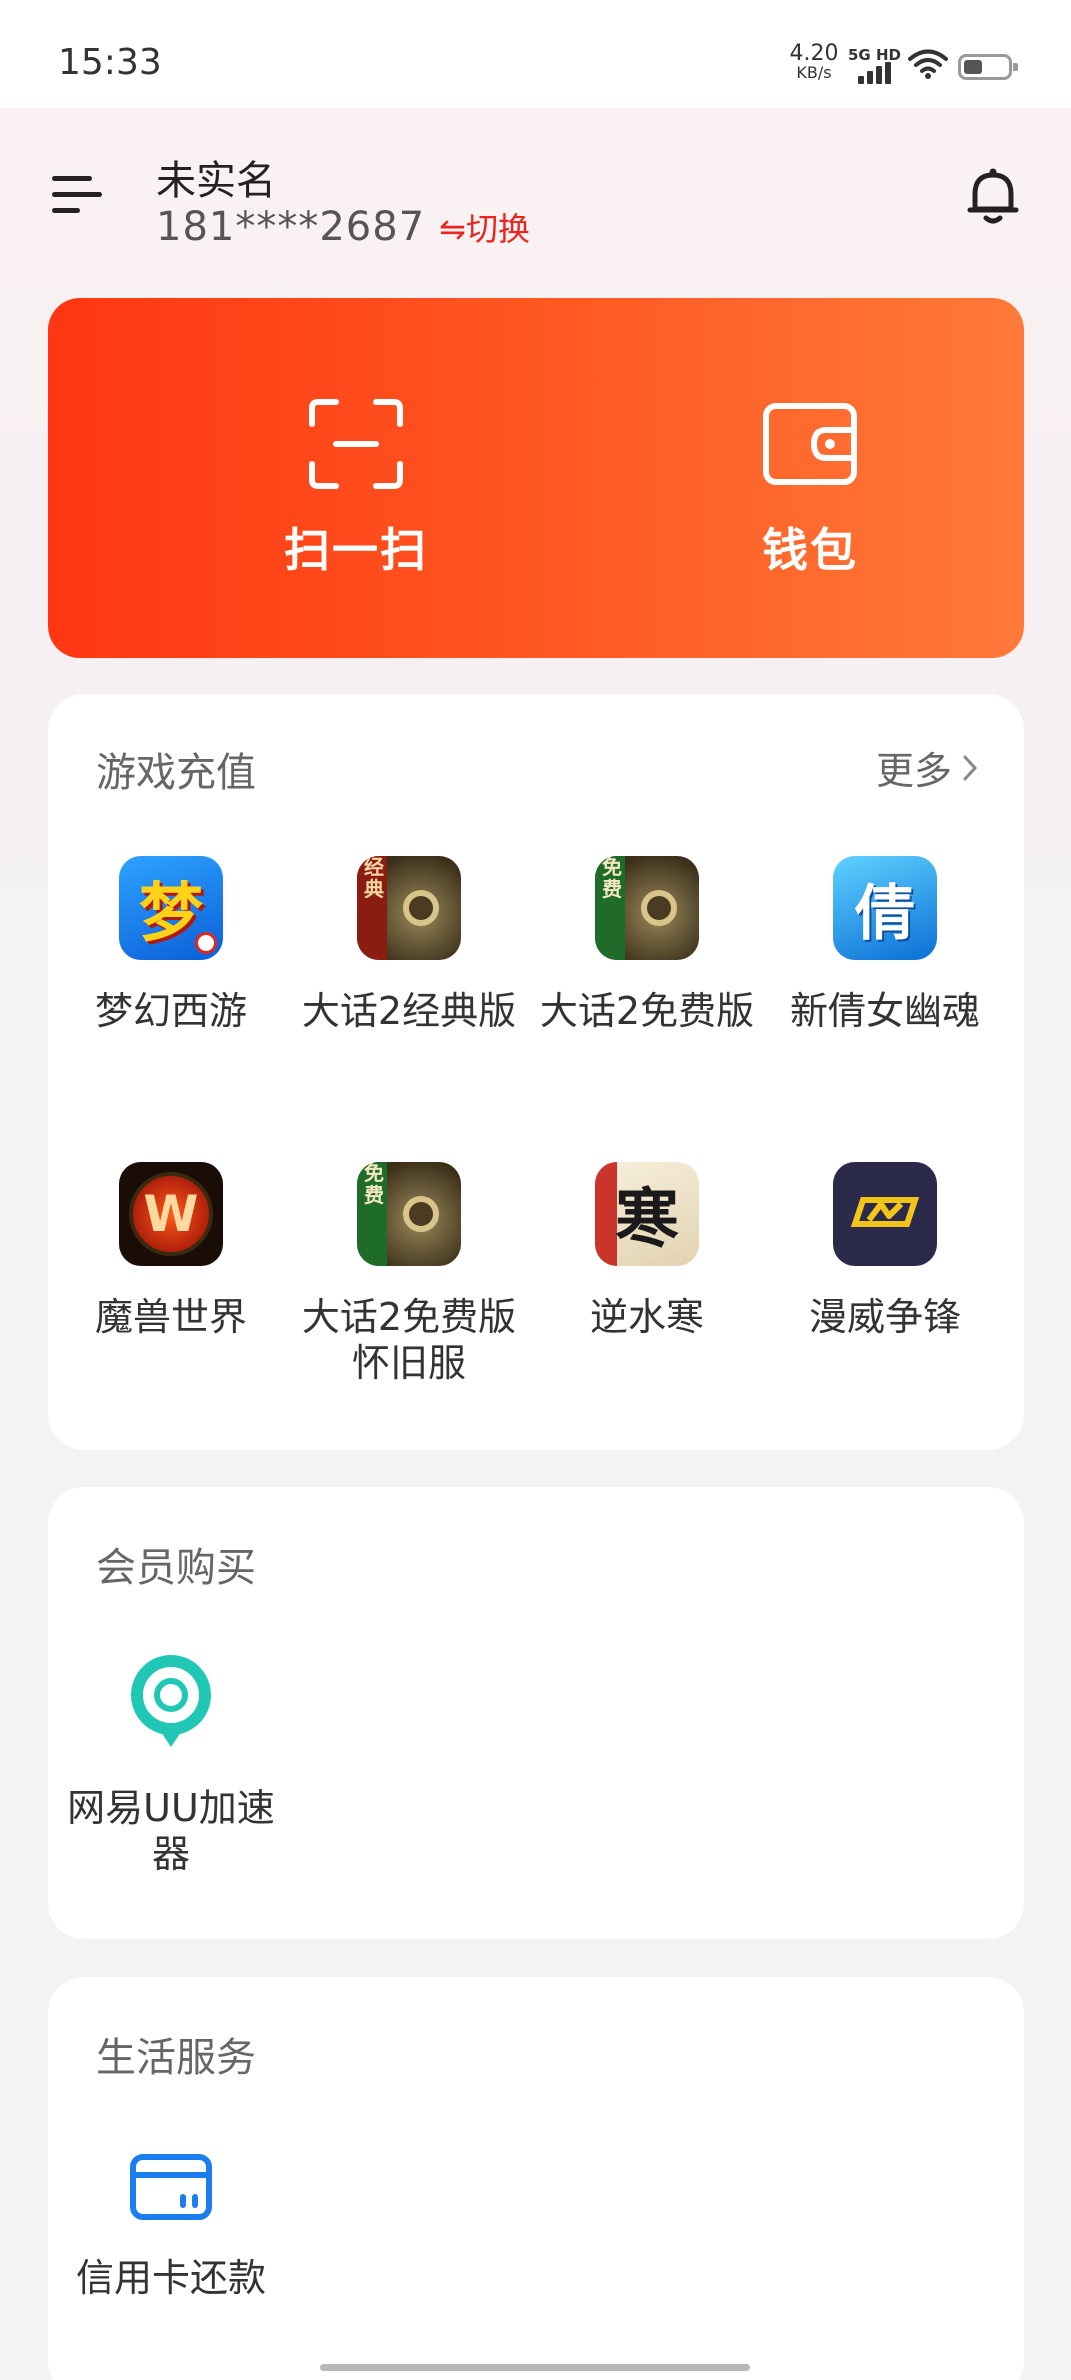 The height and width of the screenshot is (2380, 1071). Describe the element at coordinates (885, 1214) in the screenshot. I see `marvel-rivals-app-icon` at that location.